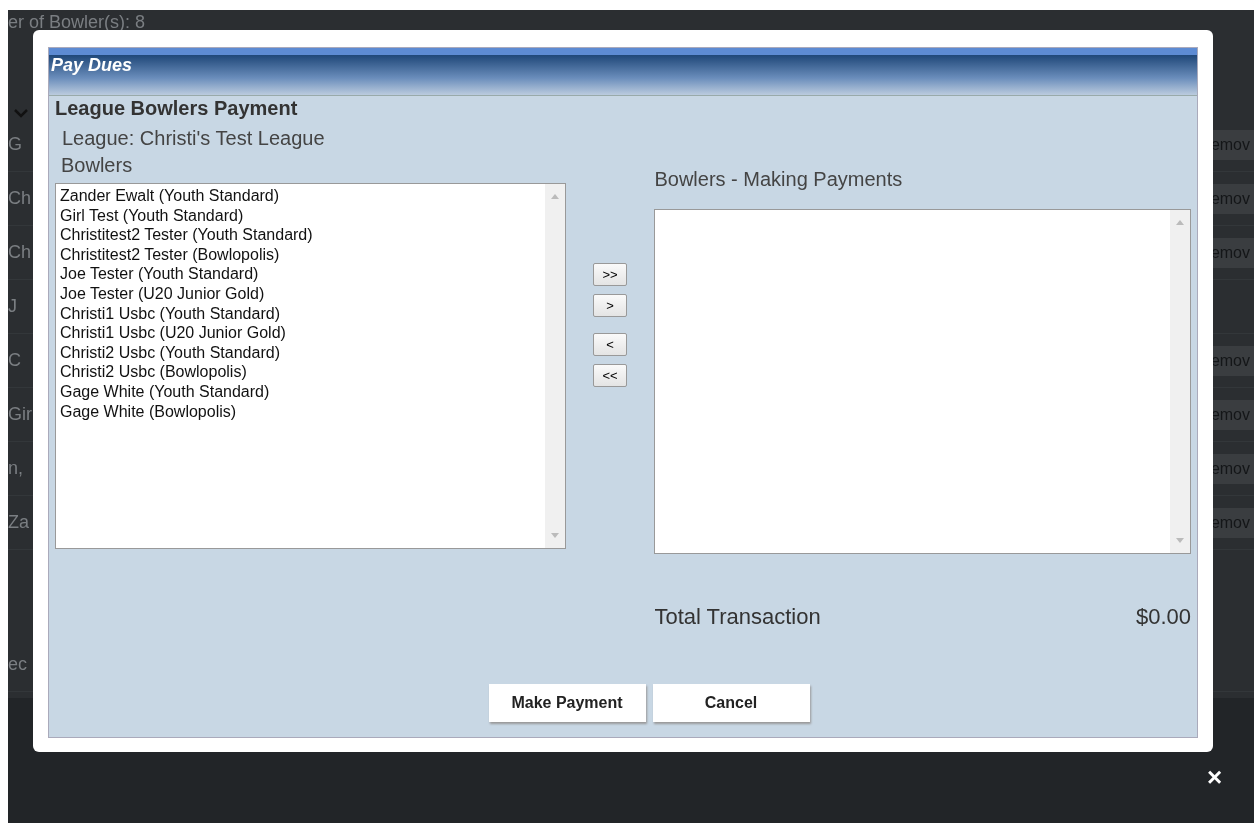  Describe the element at coordinates (610, 375) in the screenshot. I see `move-button: <<` at that location.